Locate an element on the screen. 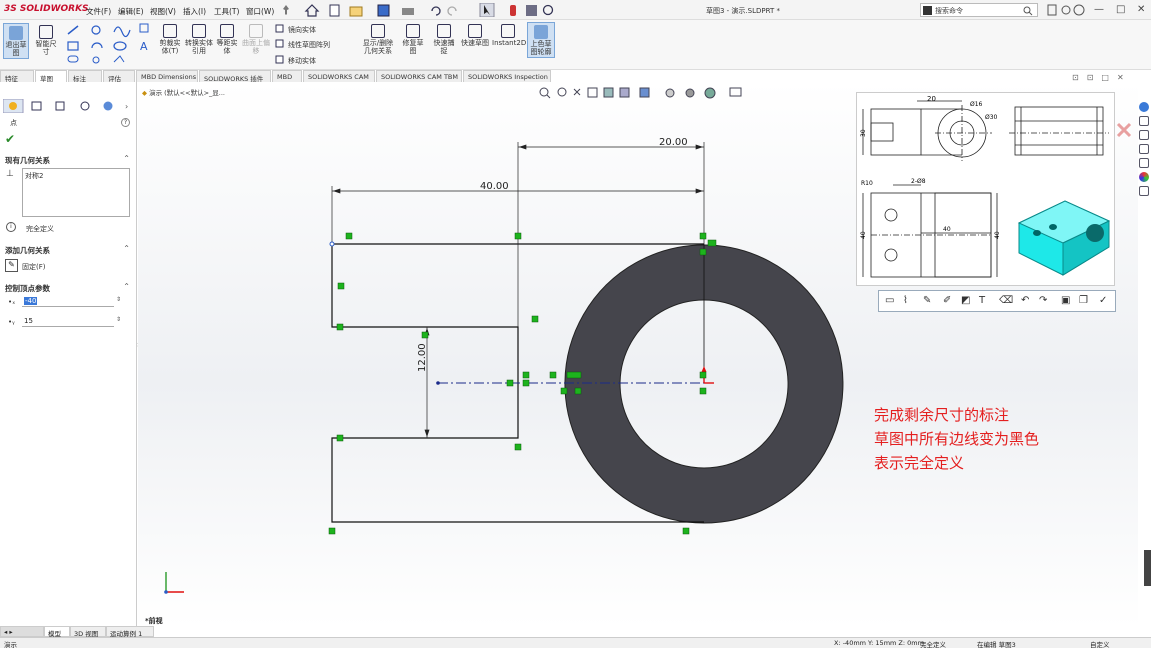 Image resolution: width=1151 pixels, height=648 pixels. eraser-icon: ⌫ is located at coordinates (1006, 300).